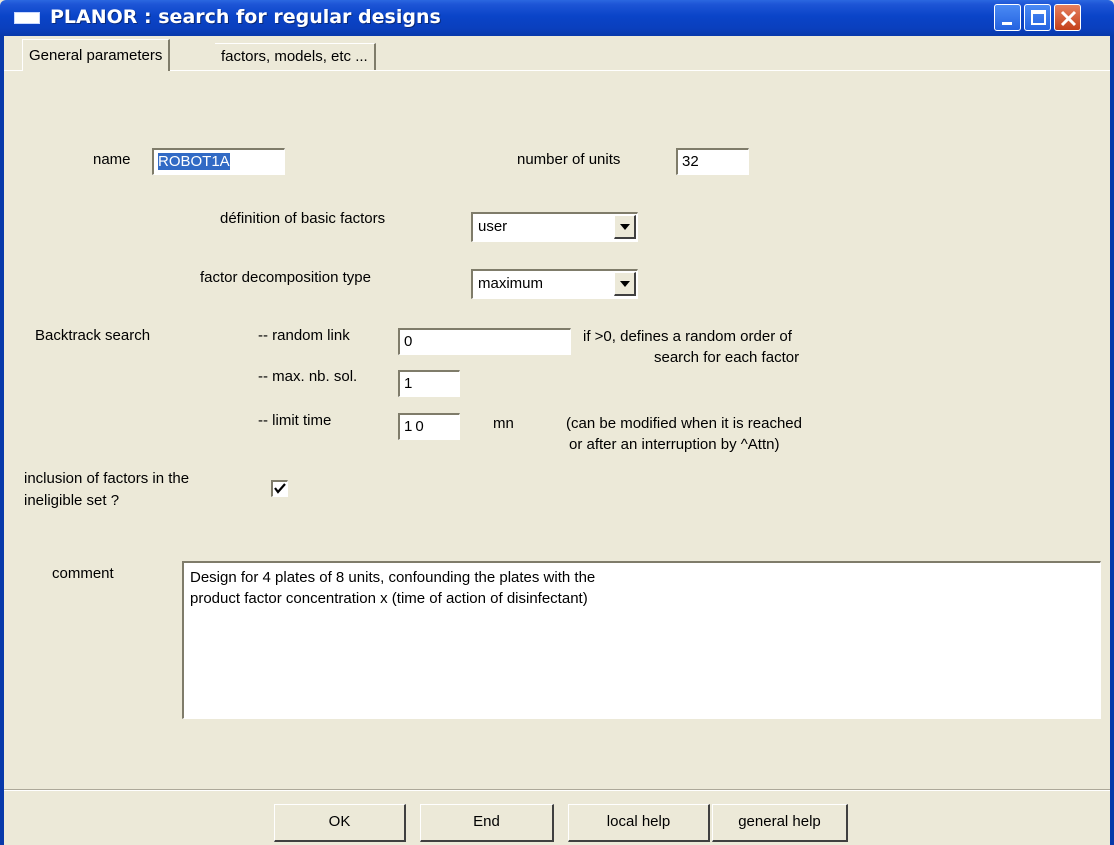 Image resolution: width=1114 pixels, height=845 pixels. I want to click on limit-time-note-1: (can be modified when it is reached, so click(684, 423).